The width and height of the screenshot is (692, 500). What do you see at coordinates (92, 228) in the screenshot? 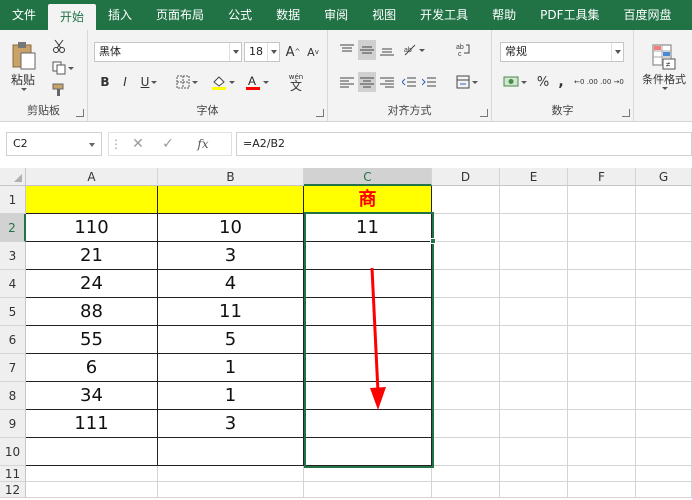
I see `cell-a2: 110` at bounding box center [92, 228].